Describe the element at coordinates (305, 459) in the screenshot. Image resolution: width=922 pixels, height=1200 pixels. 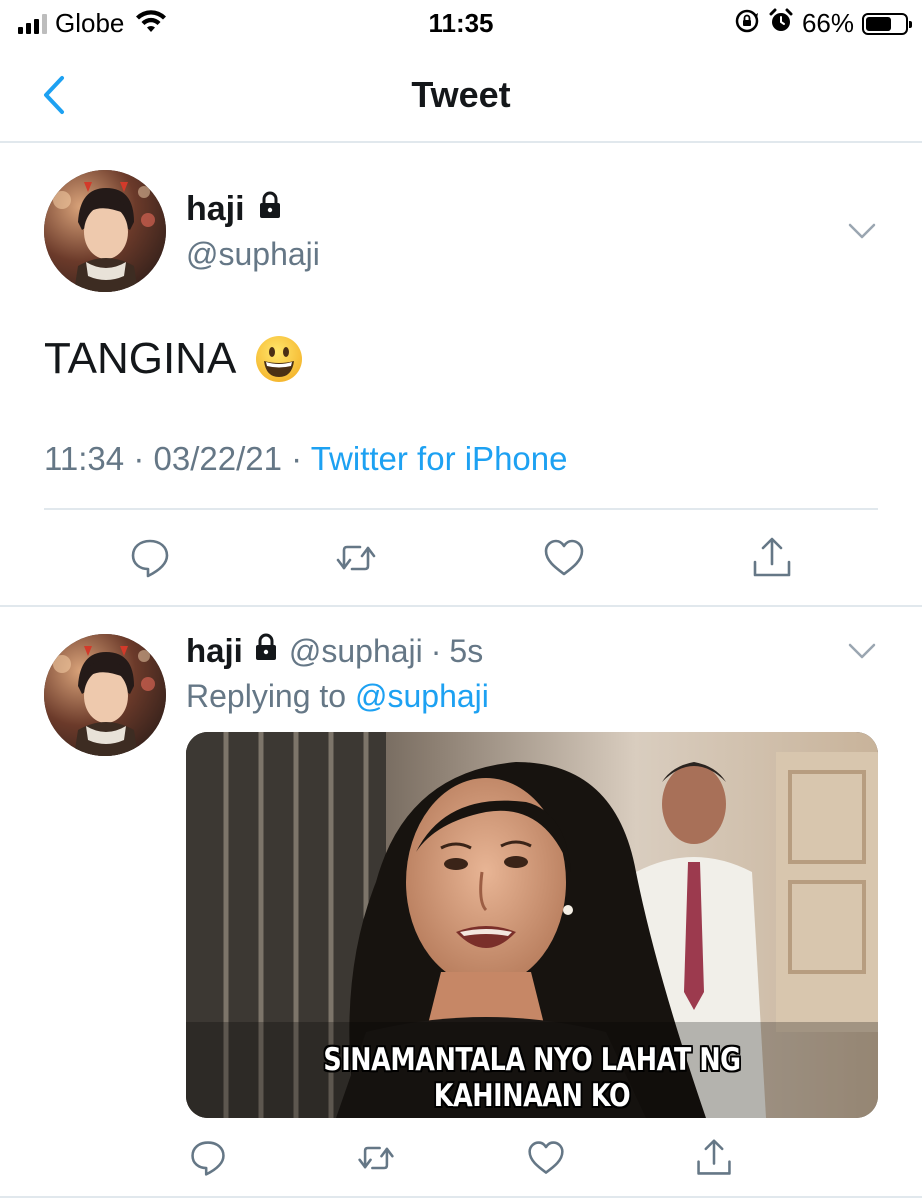
I see `tweet-meta: 11:34 · 03/22/21 · Twitter for iPhone` at that location.